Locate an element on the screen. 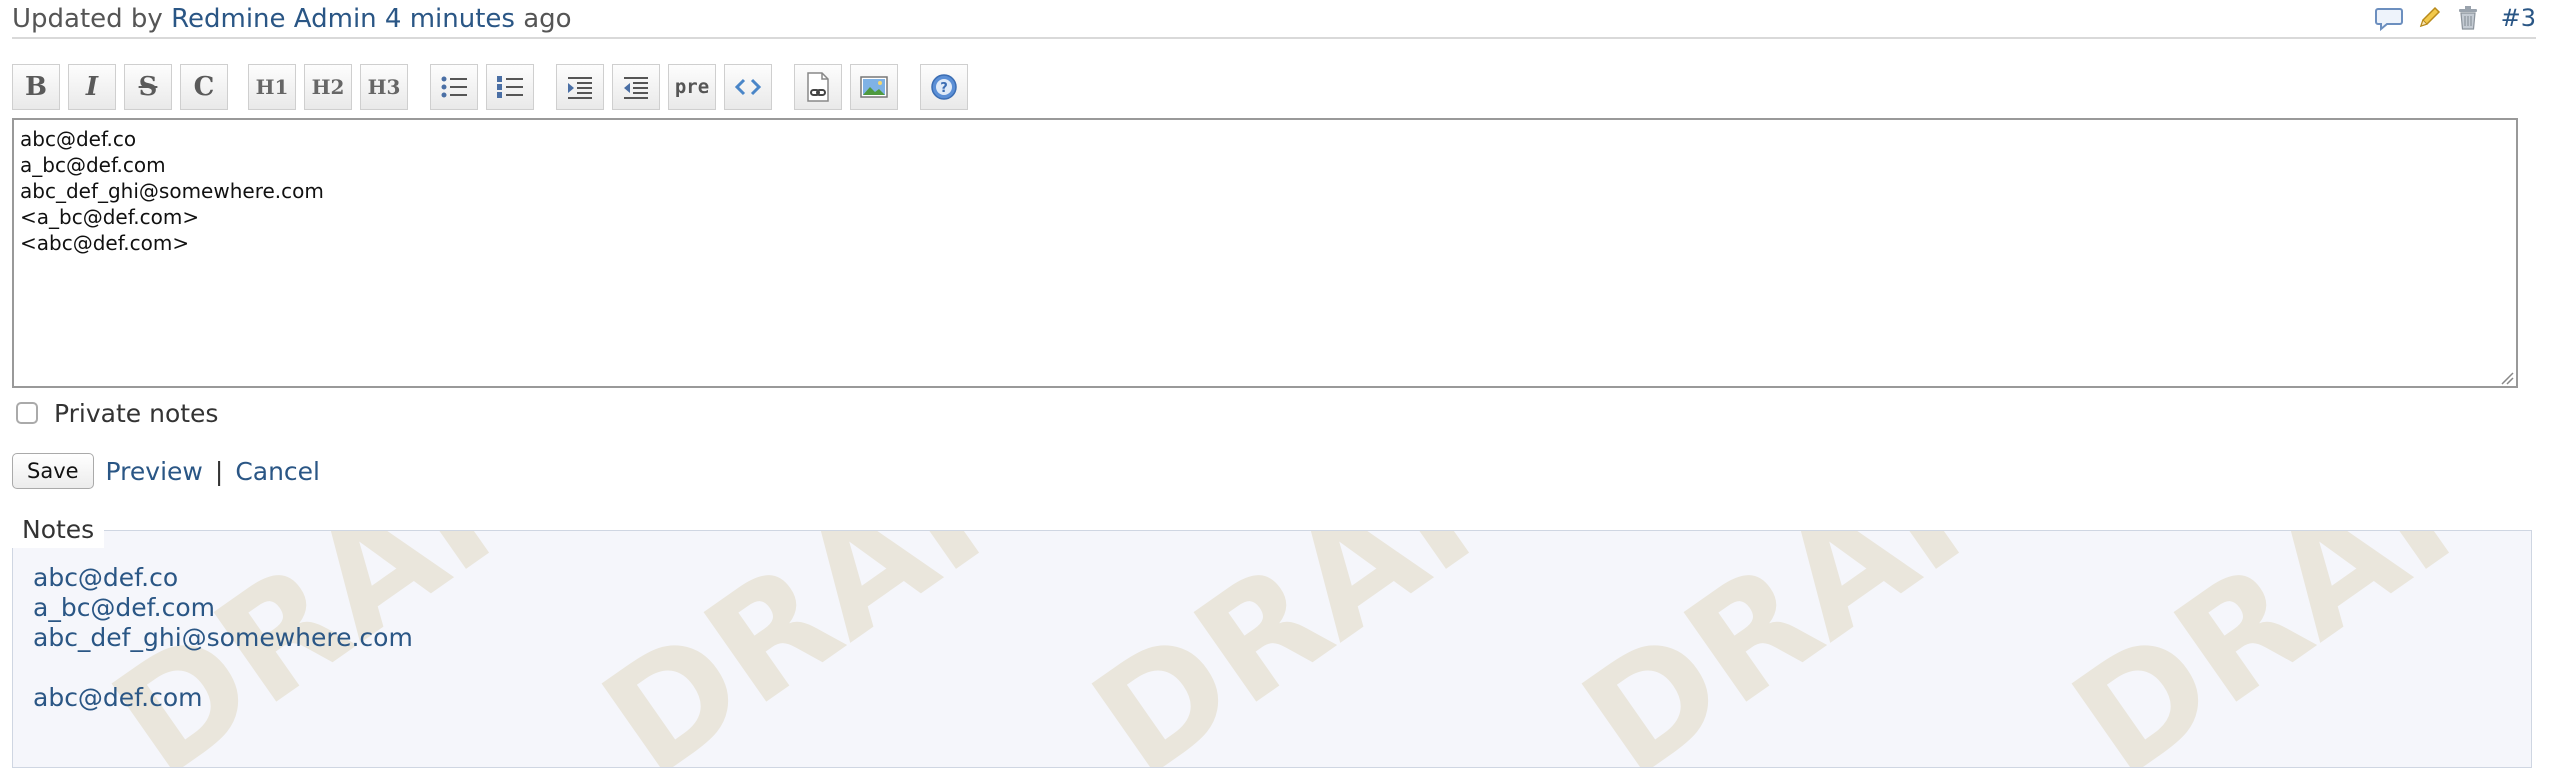  header-divider is located at coordinates (1274, 38).